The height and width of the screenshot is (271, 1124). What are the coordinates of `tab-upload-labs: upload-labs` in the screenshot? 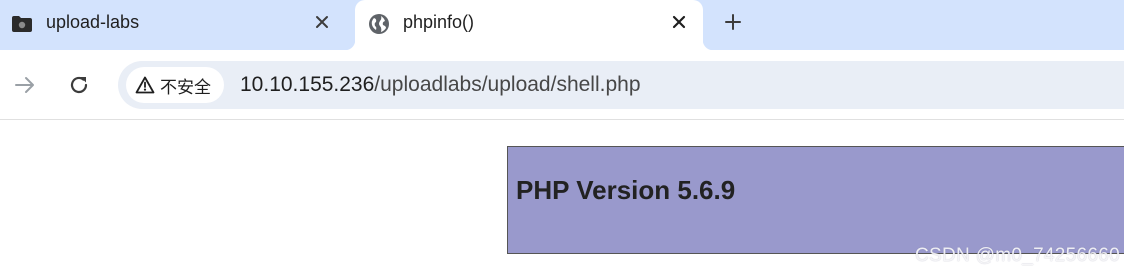 It's located at (173, 25).